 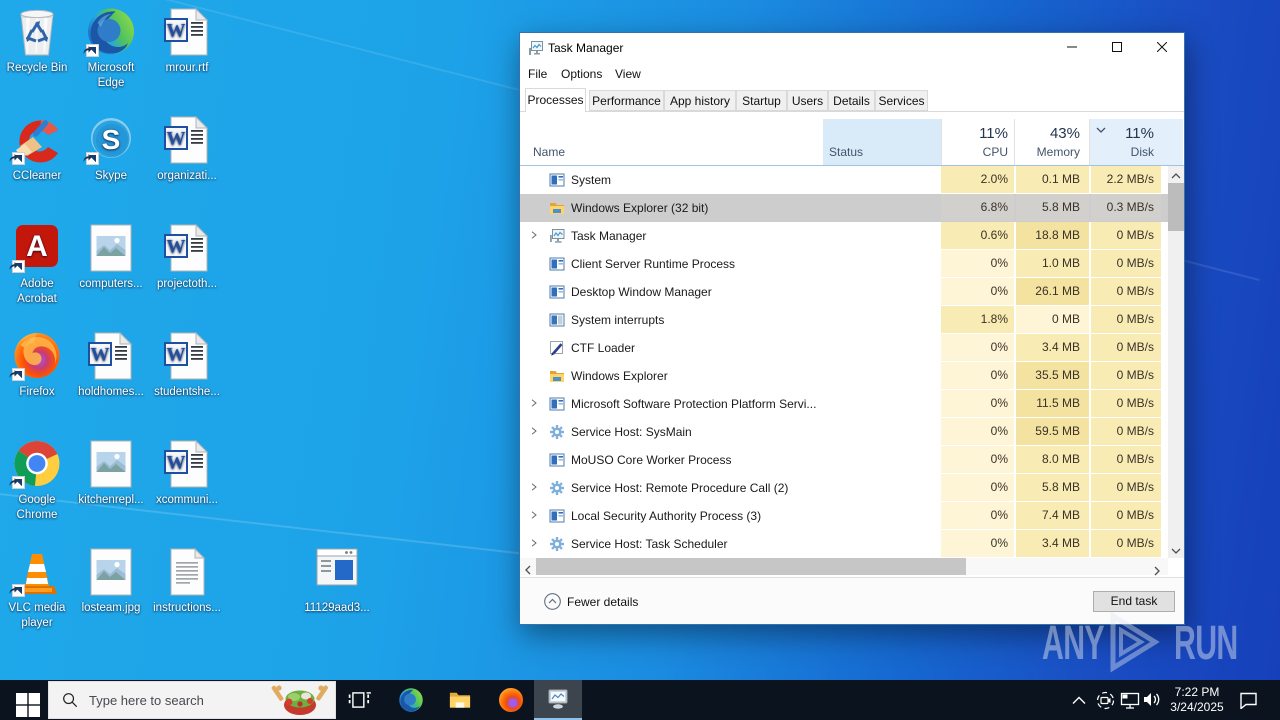 I want to click on svg-text: A, so click(x=37, y=246).